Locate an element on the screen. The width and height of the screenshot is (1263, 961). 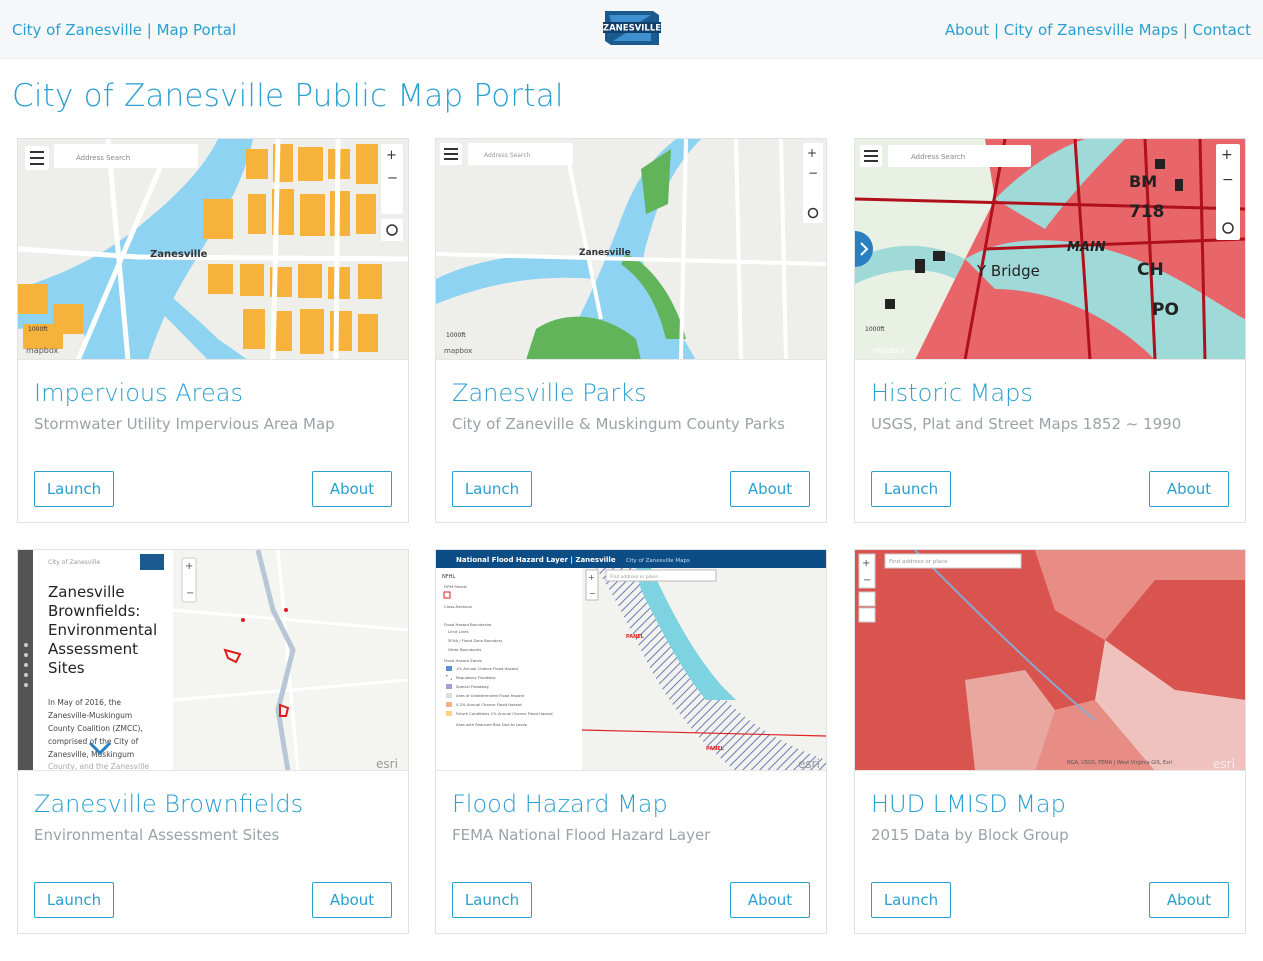
svg-text: Environmental is located at coordinates (102, 630).